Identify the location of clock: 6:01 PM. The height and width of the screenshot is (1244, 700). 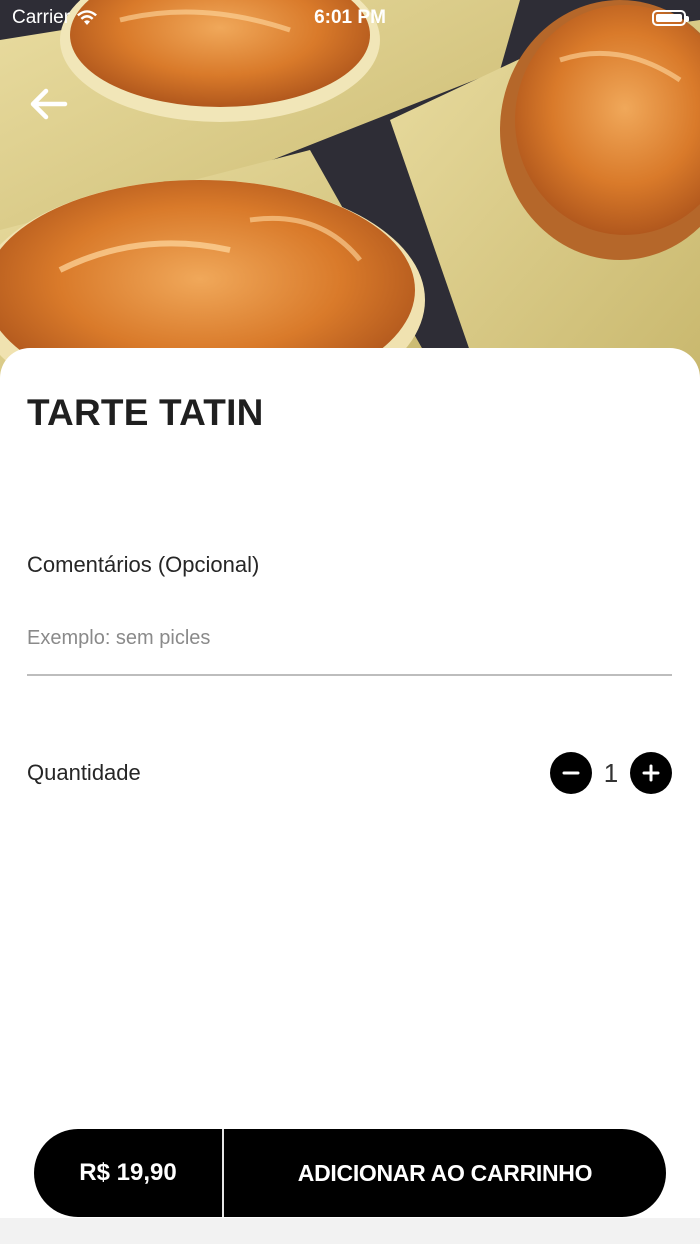
(350, 17).